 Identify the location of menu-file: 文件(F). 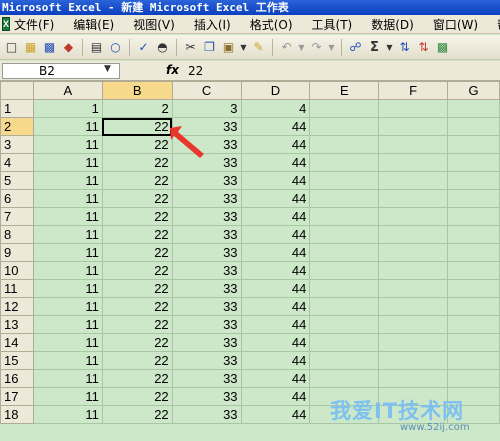
(34, 24).